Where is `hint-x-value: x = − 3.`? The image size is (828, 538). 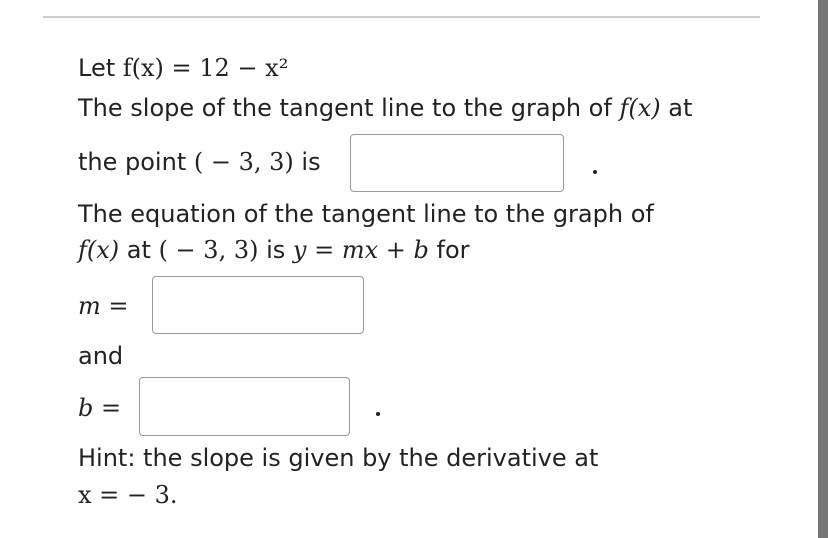 hint-x-value: x = − 3. is located at coordinates (128, 495).